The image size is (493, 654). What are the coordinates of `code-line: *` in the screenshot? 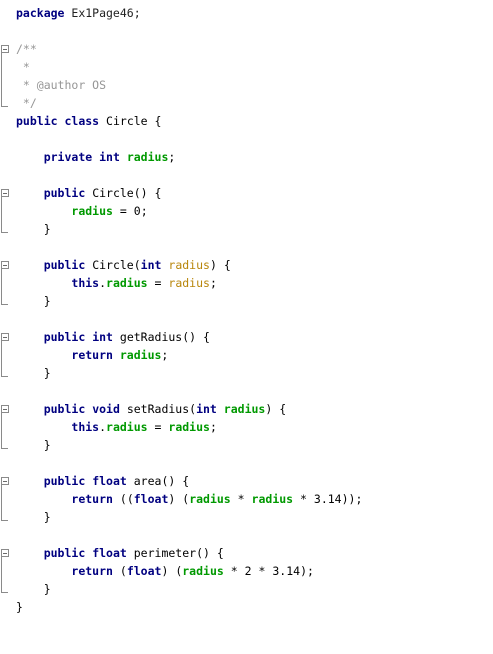 It's located at (23, 67).